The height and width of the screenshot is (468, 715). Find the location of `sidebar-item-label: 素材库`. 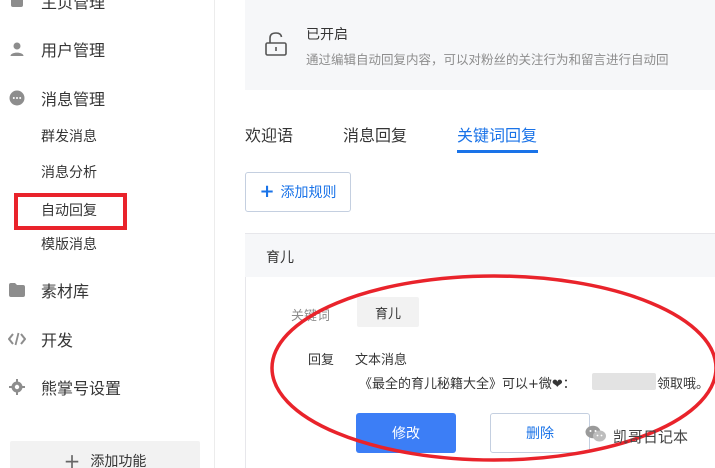

sidebar-item-label: 素材库 is located at coordinates (65, 291).